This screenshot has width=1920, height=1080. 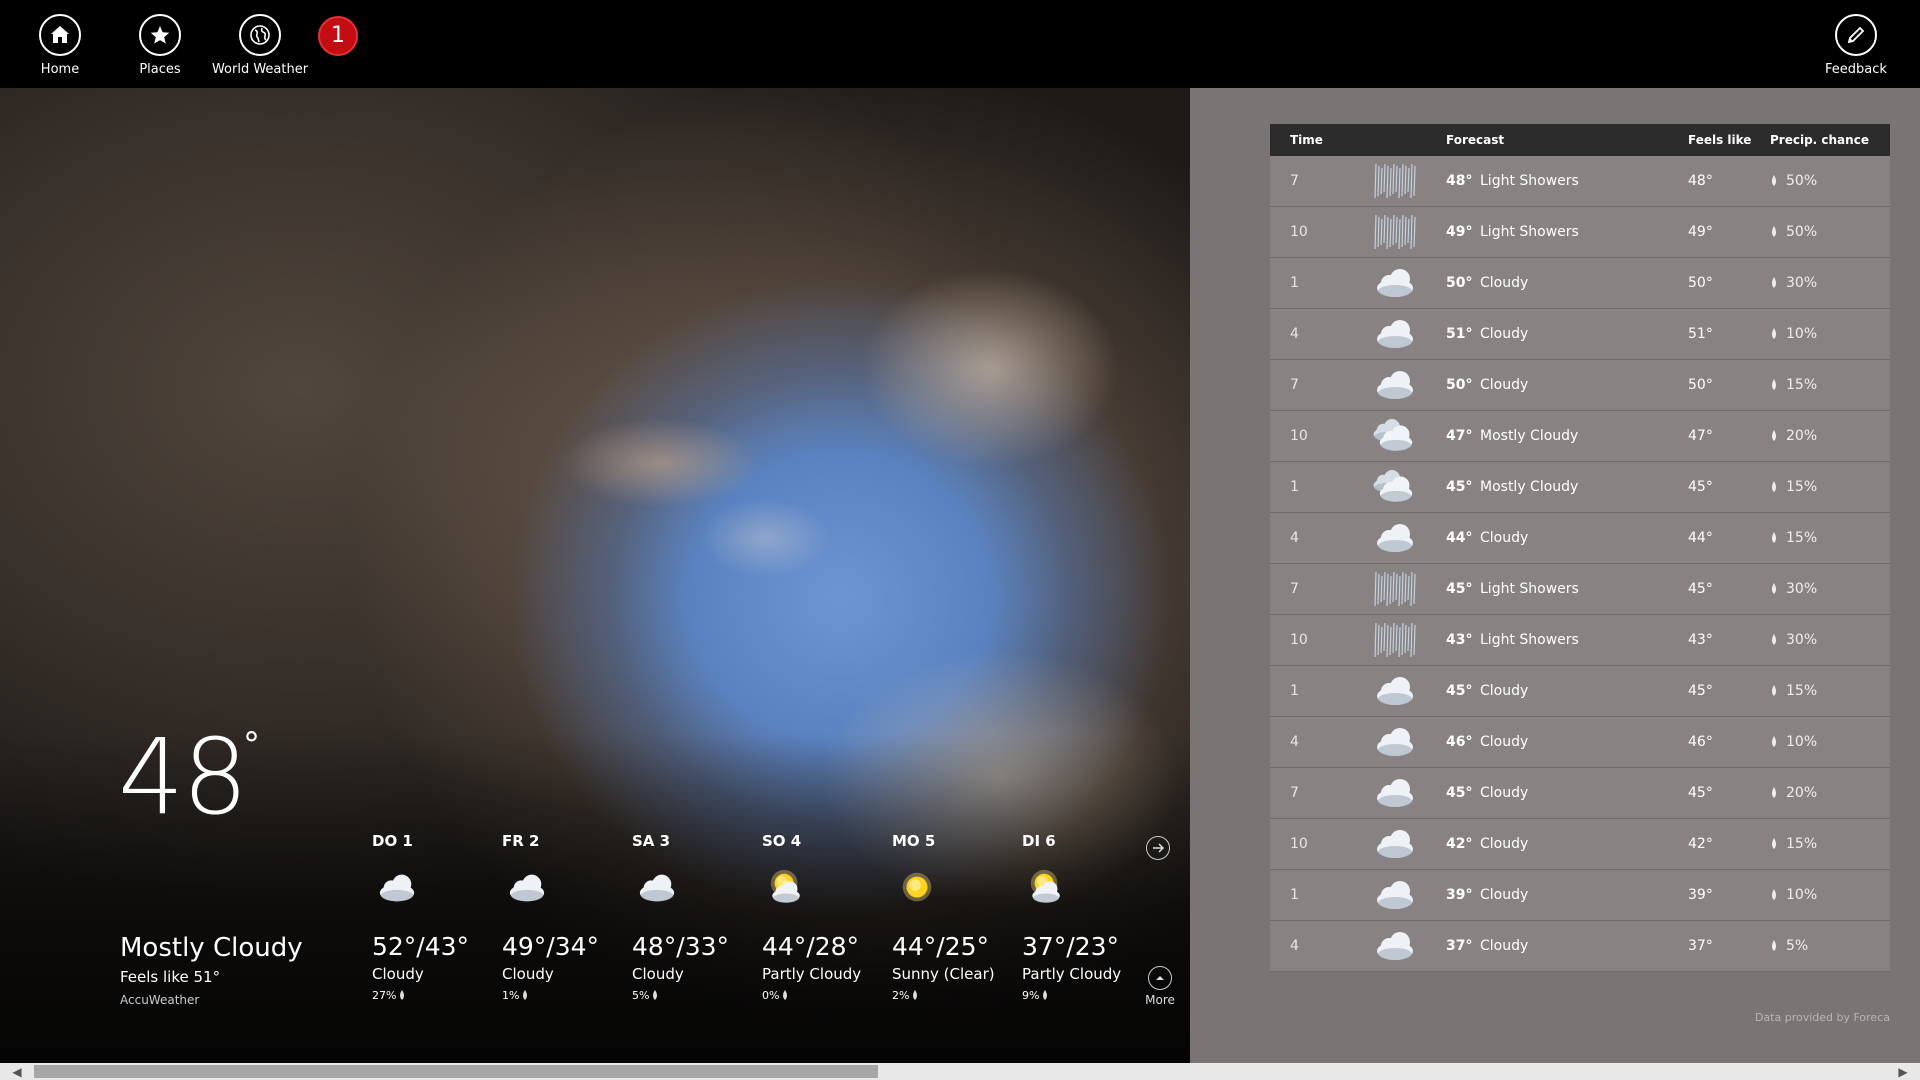 What do you see at coordinates (641, 995) in the screenshot?
I see `day-precip-value: 5%` at bounding box center [641, 995].